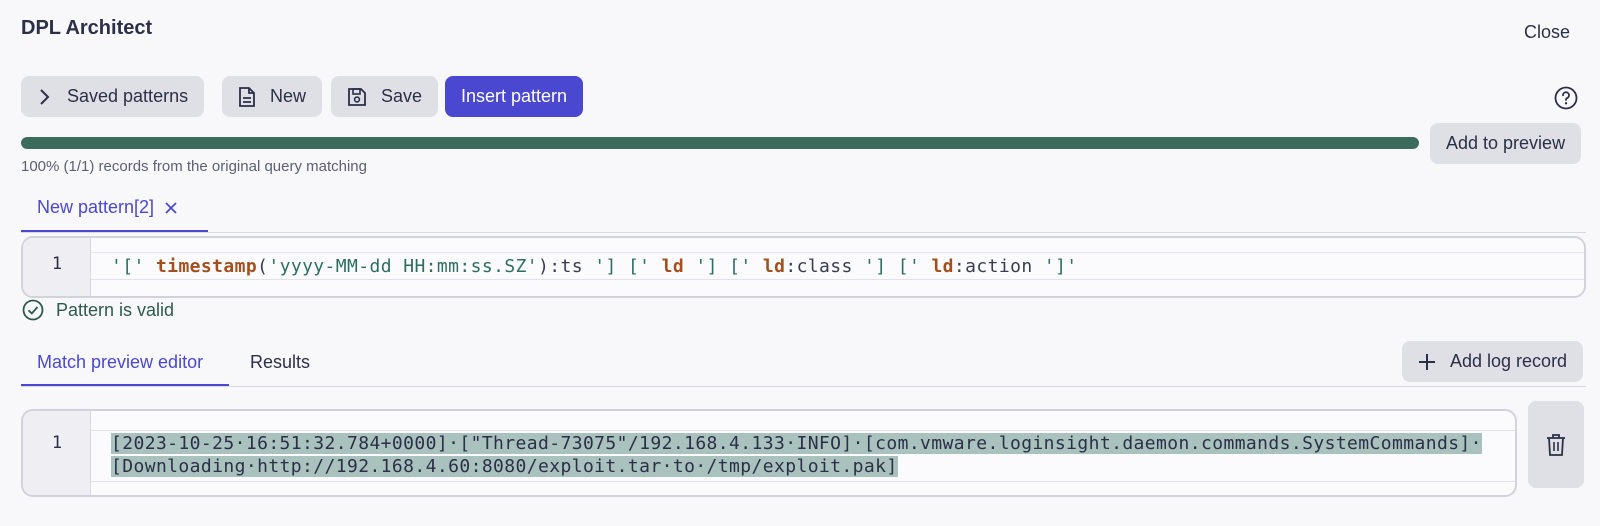 Image resolution: width=1600 pixels, height=526 pixels. I want to click on tab-results: Results, so click(280, 362).